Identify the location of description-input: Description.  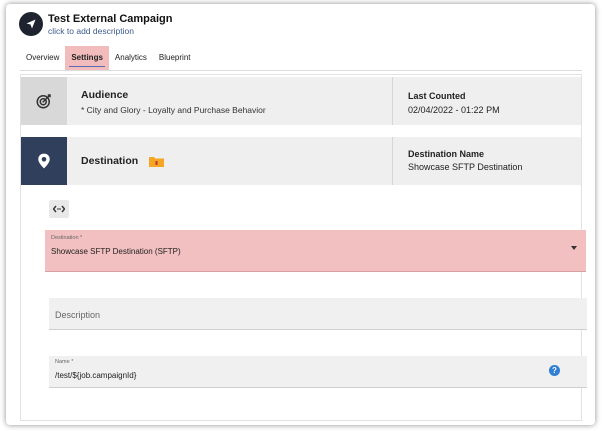
(318, 314).